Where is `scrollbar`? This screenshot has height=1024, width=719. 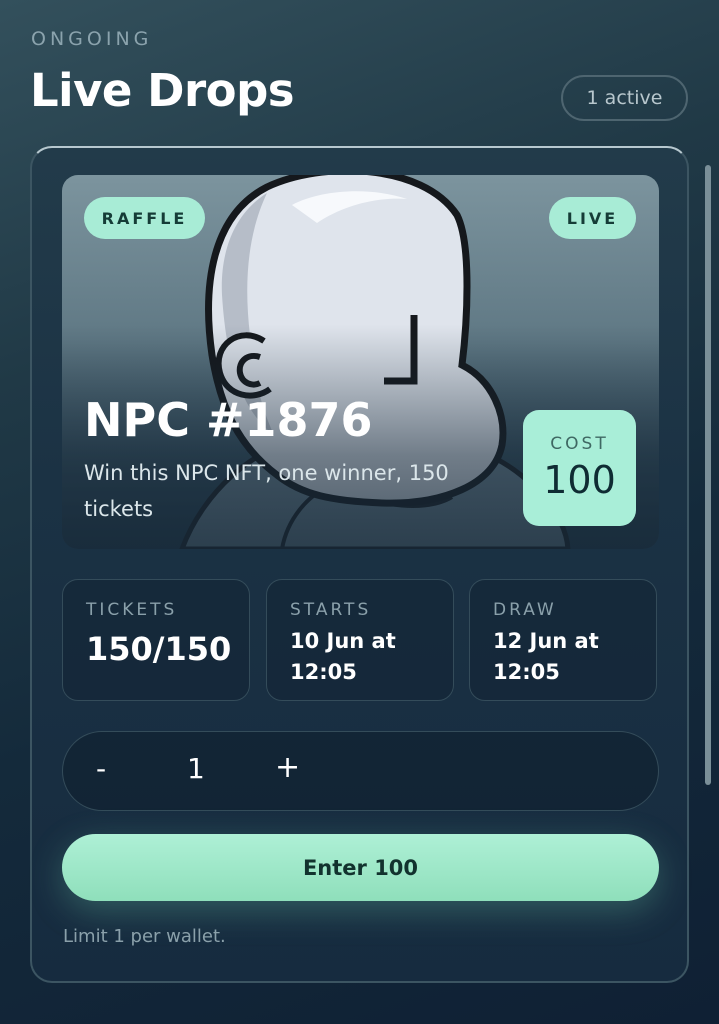
scrollbar is located at coordinates (708, 475).